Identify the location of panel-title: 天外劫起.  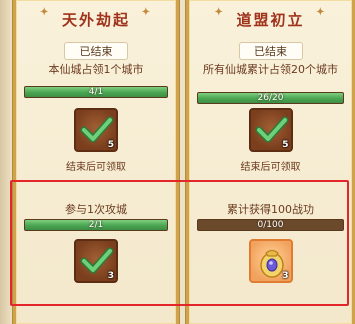
(95, 19).